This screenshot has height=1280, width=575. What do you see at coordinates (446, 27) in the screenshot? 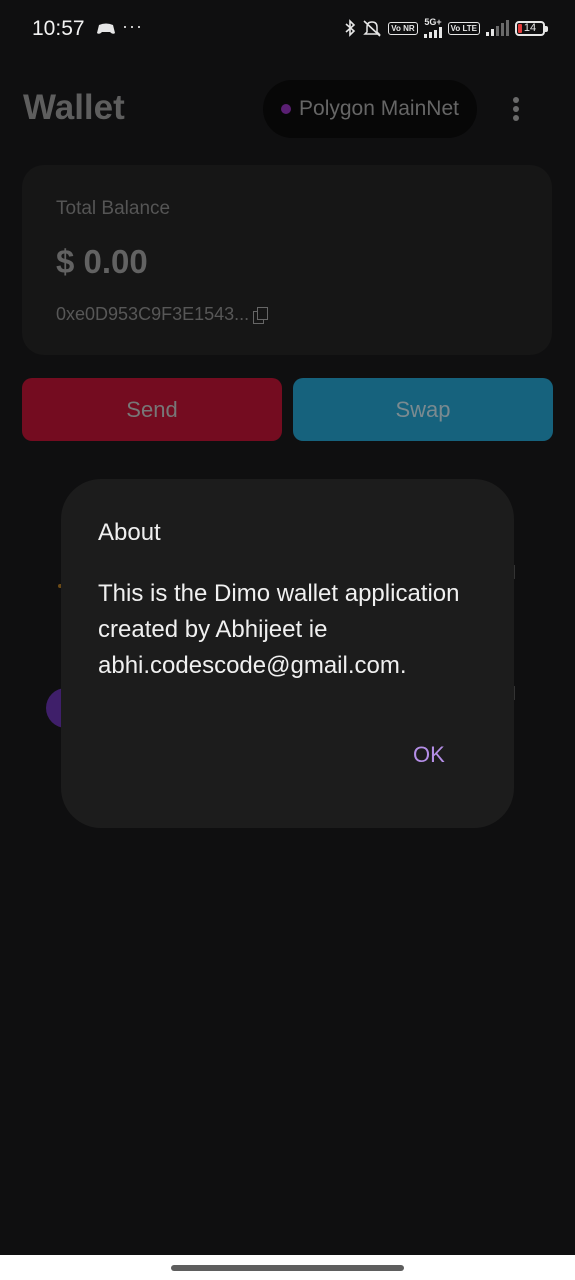
I see `status-icons: Vo NR 5G+ Vo LTE 14` at bounding box center [446, 27].